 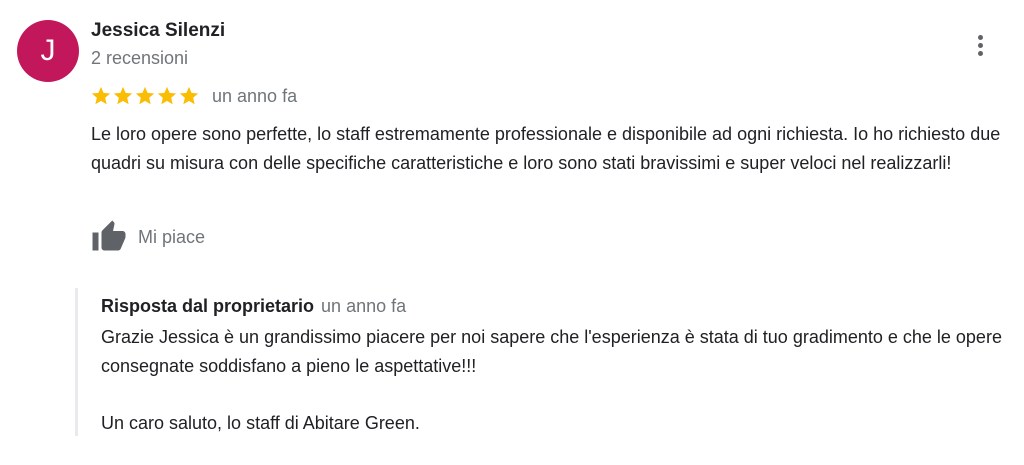 I want to click on like-button: Mi piace, so click(x=147, y=237).